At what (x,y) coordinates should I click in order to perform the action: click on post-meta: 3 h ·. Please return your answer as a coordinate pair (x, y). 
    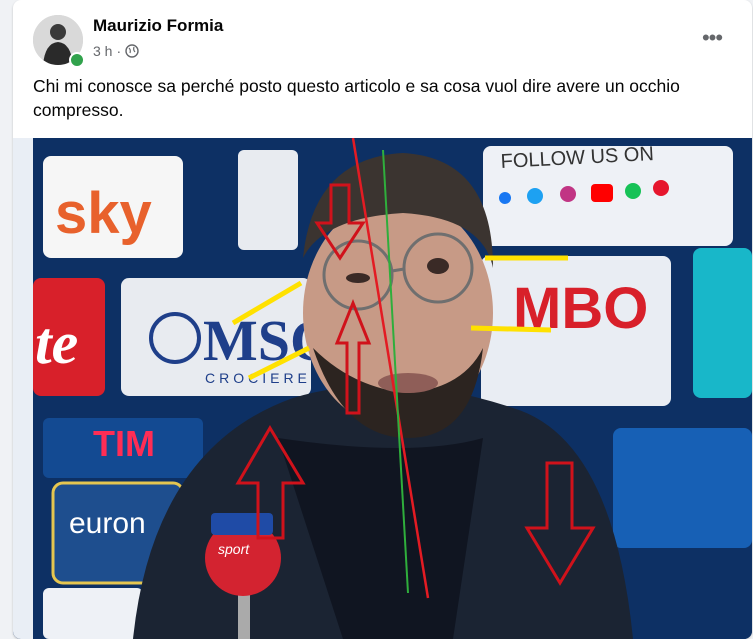
    Looking at the image, I should click on (116, 51).